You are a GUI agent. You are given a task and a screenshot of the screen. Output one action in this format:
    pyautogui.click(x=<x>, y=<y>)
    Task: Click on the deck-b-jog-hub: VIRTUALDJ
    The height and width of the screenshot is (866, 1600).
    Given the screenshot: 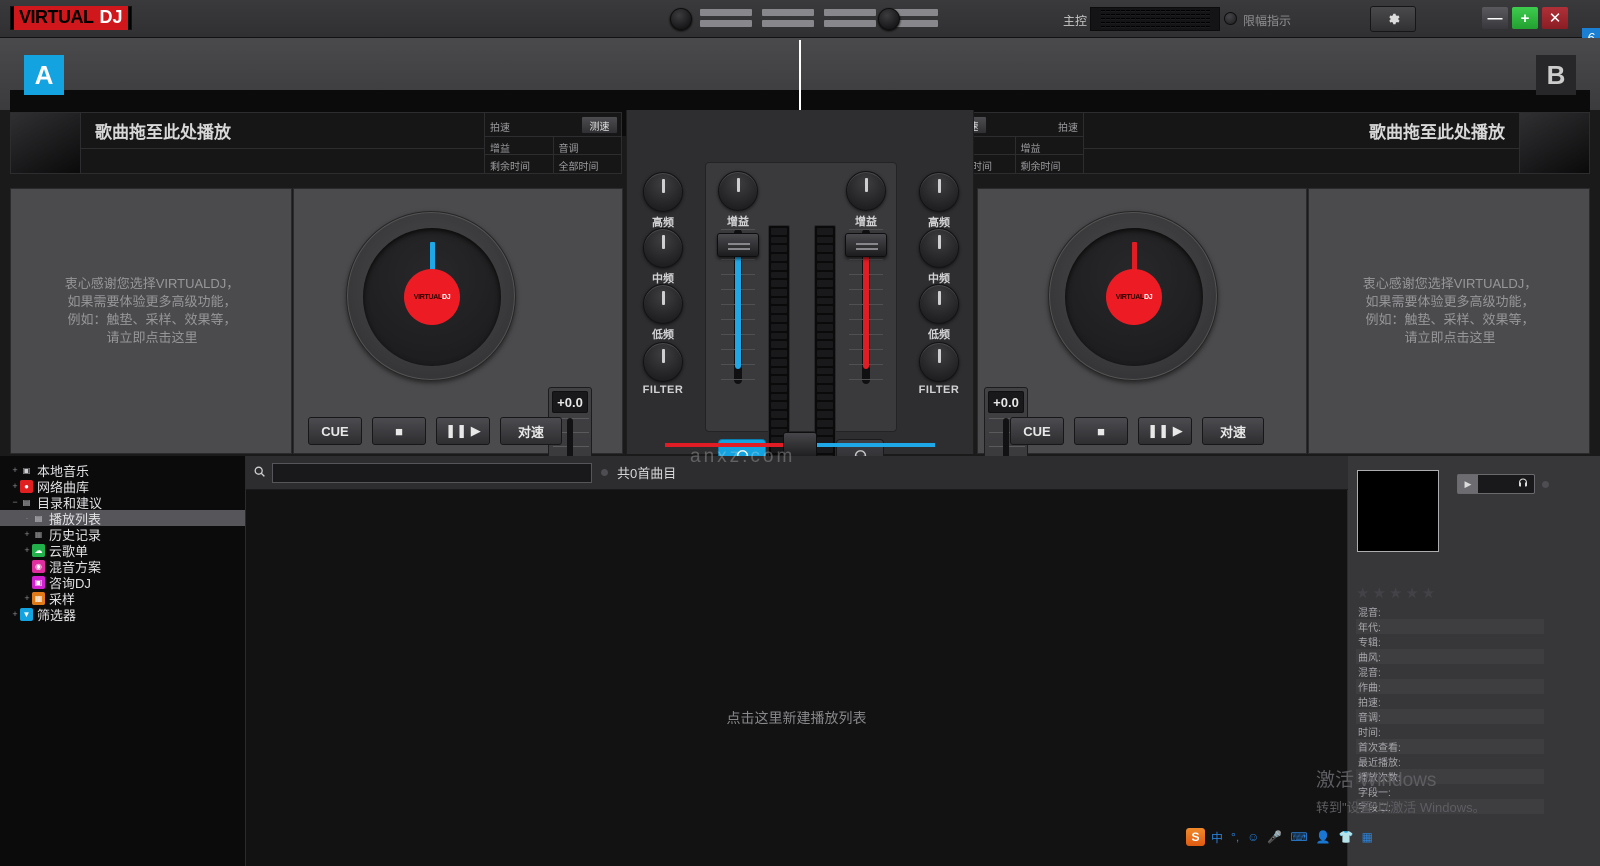 What is the action you would take?
    pyautogui.click(x=1134, y=297)
    